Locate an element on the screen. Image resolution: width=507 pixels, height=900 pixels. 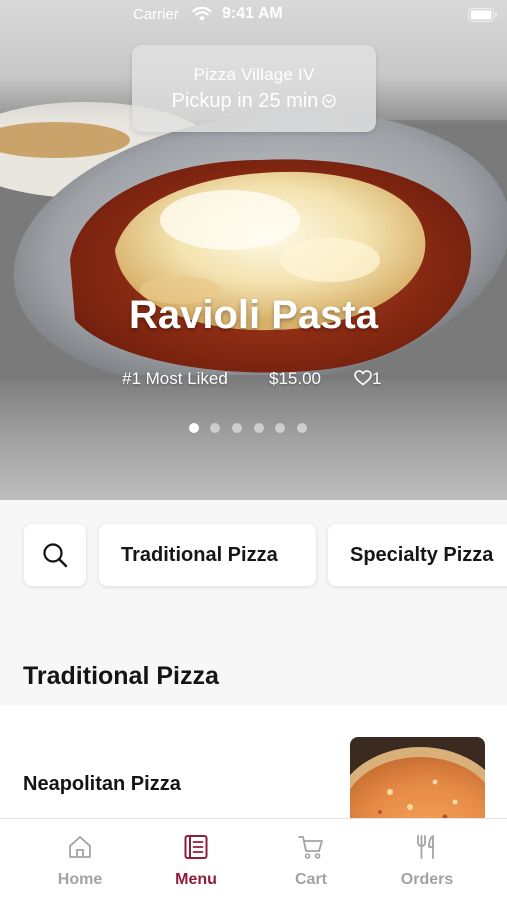
menu-book-icon is located at coordinates (196, 847).